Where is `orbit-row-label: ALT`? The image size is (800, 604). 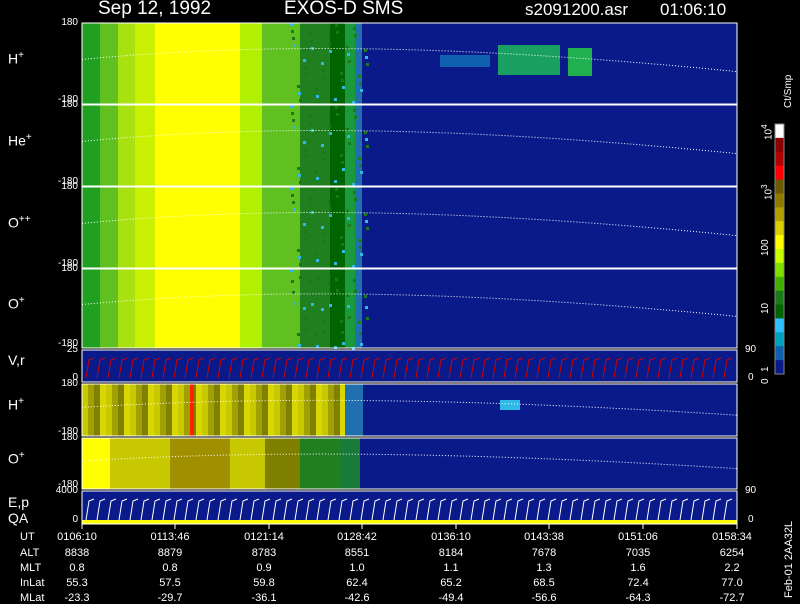 orbit-row-label: ALT is located at coordinates (30, 553).